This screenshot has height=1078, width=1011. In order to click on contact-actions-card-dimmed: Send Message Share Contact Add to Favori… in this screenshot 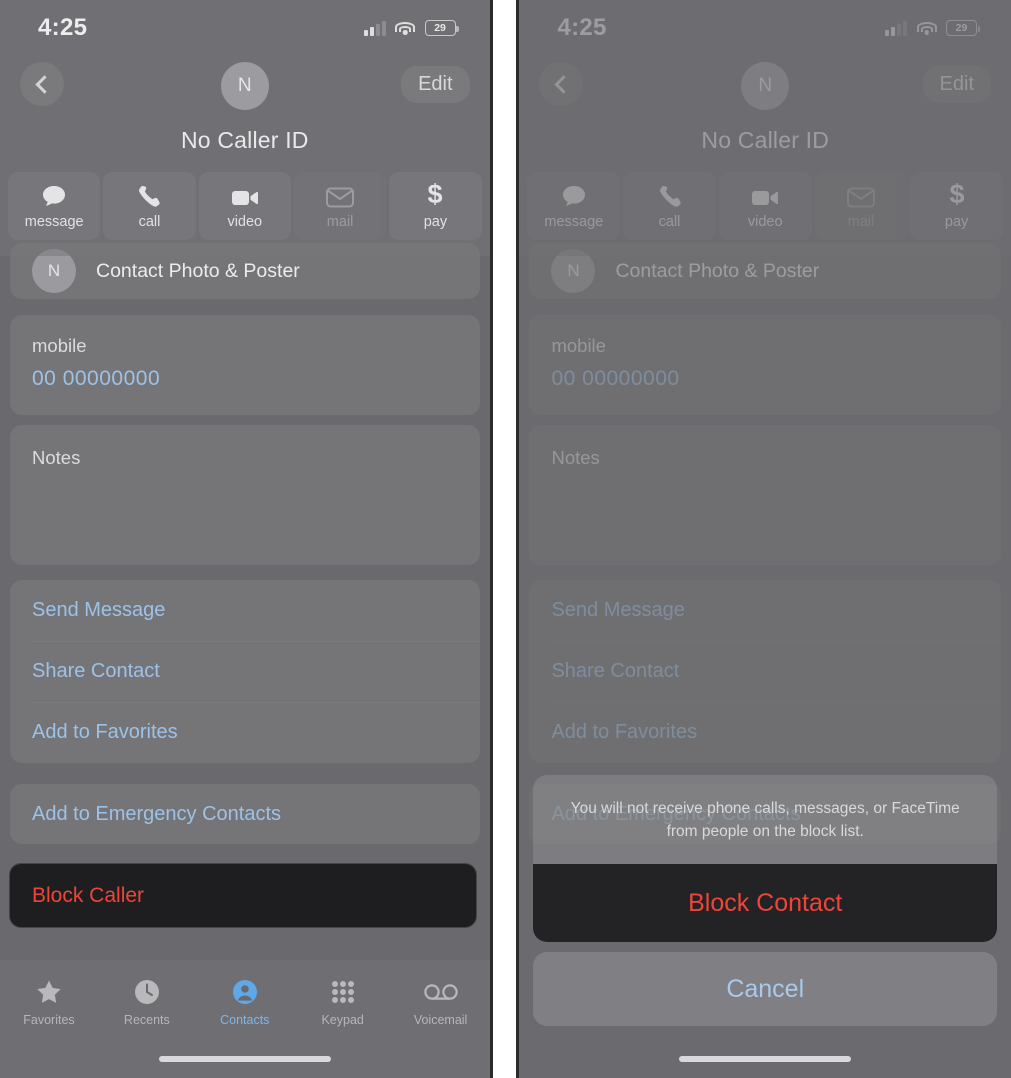, I will do `click(765, 671)`.